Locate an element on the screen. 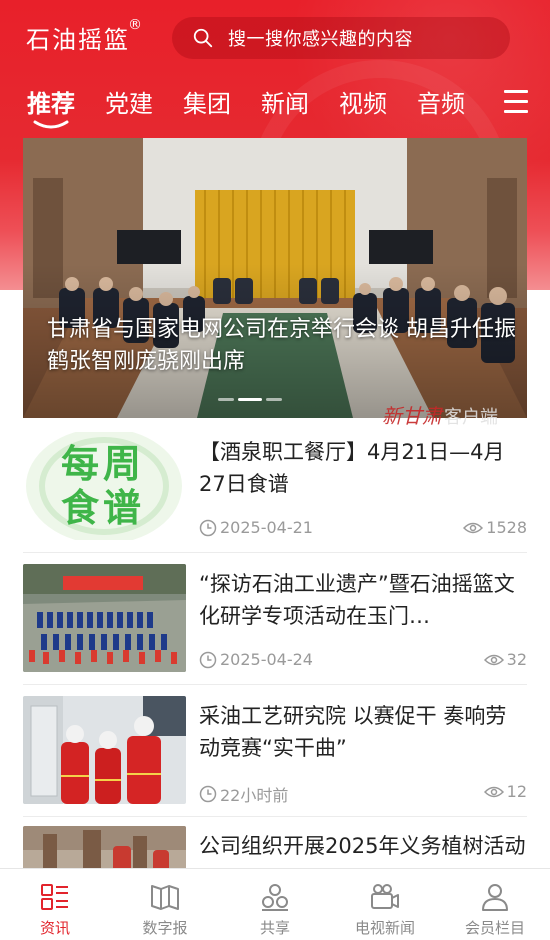 This screenshot has height=940, width=550. search-placeholder: 搜一搜你感兴趣的内容 is located at coordinates (320, 39).